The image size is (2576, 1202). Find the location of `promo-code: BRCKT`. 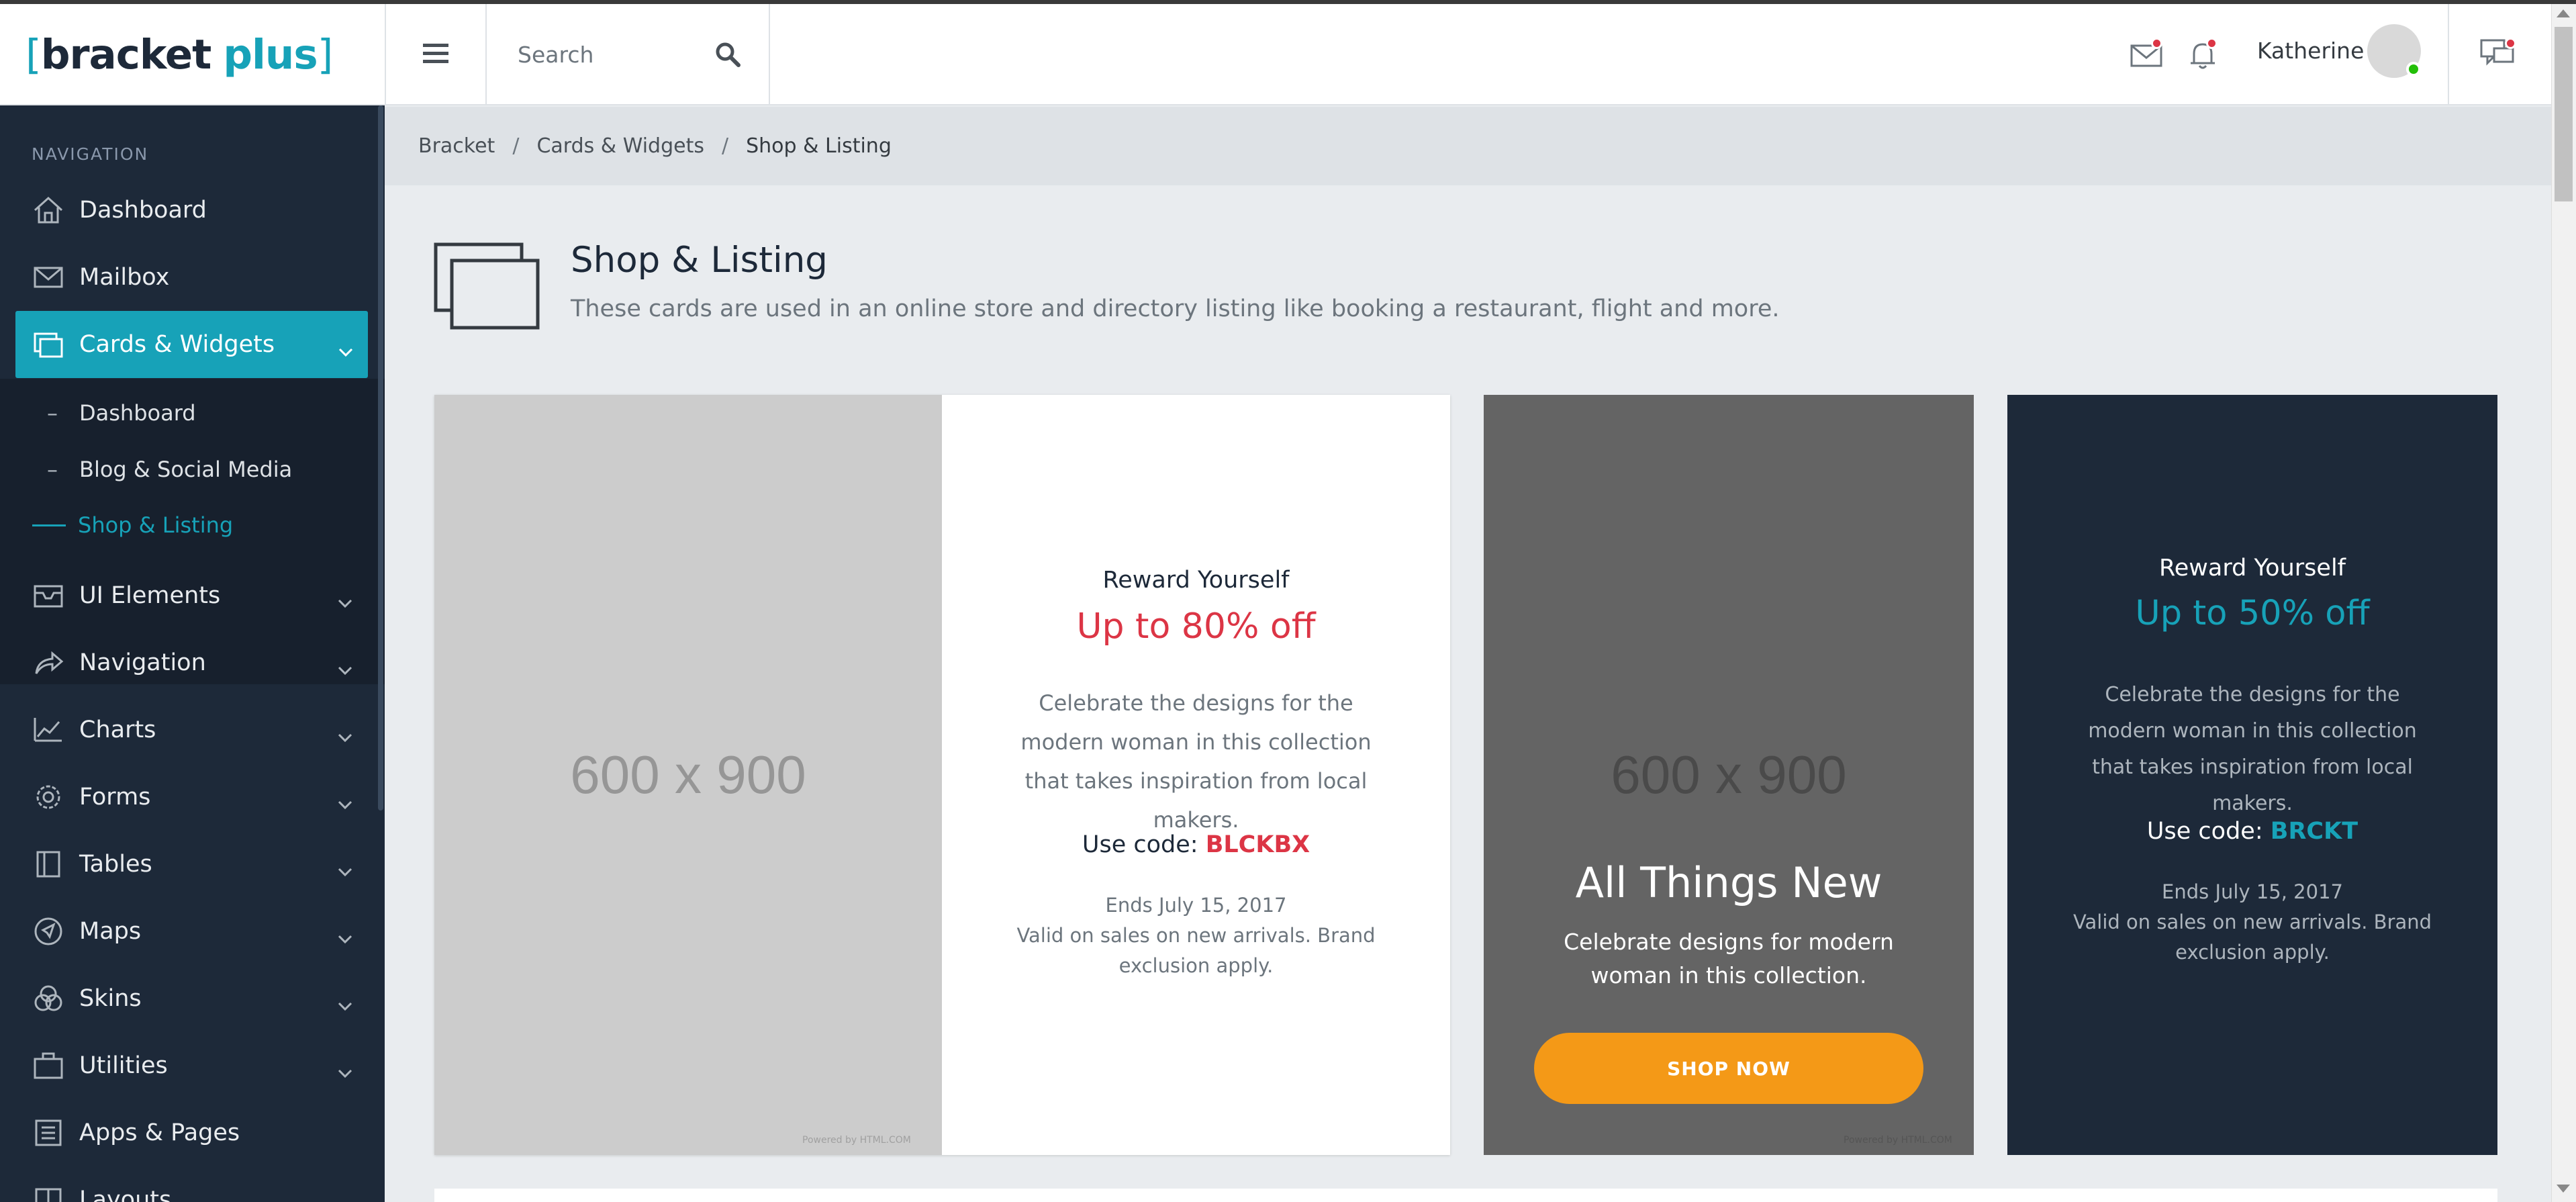

promo-code: BRCKT is located at coordinates (2314, 831).